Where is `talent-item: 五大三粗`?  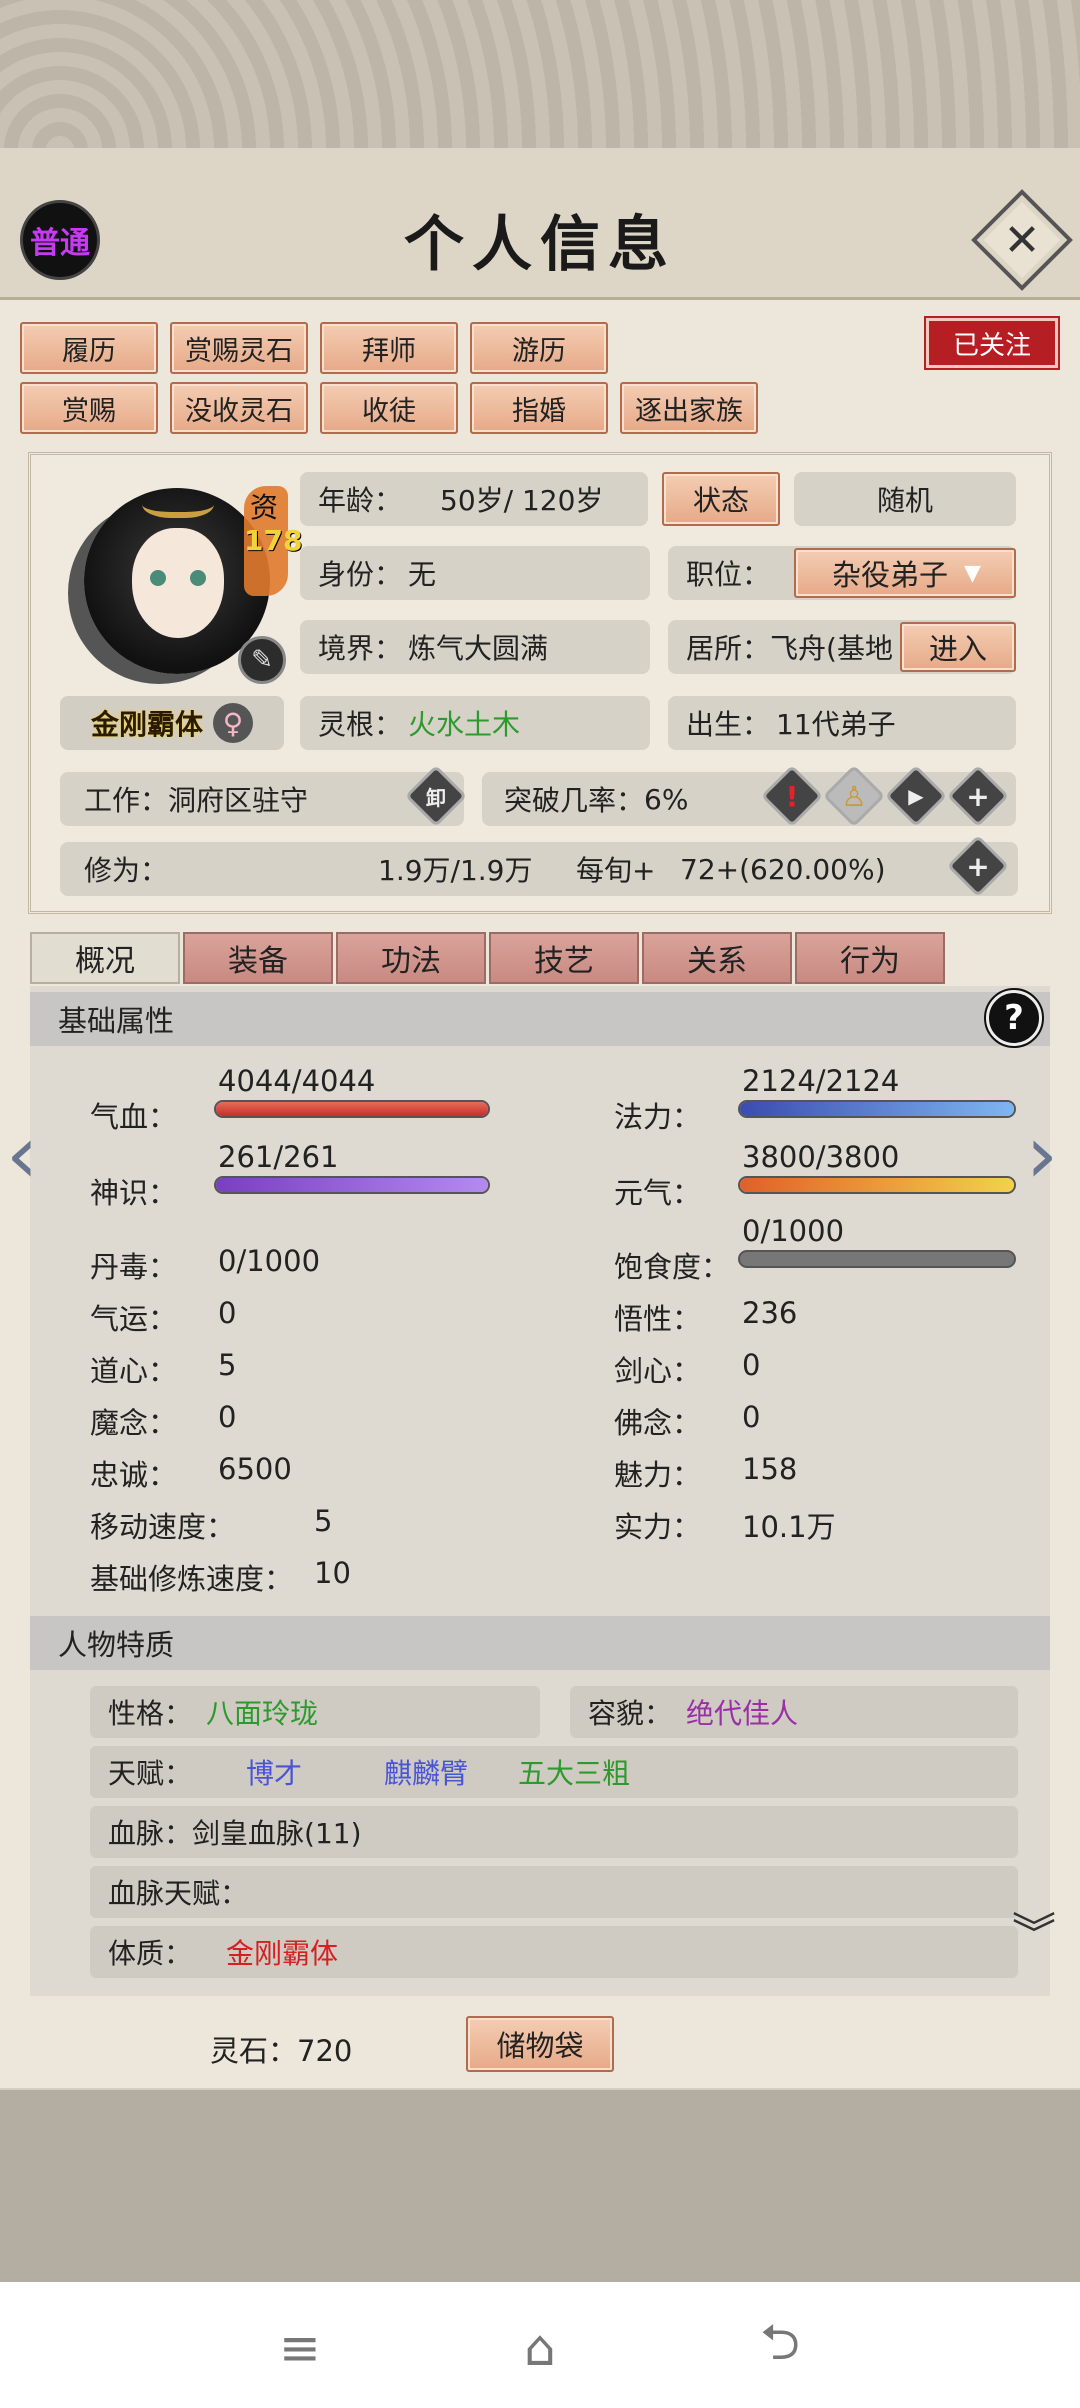
talent-item: 五大三粗 is located at coordinates (574, 1772).